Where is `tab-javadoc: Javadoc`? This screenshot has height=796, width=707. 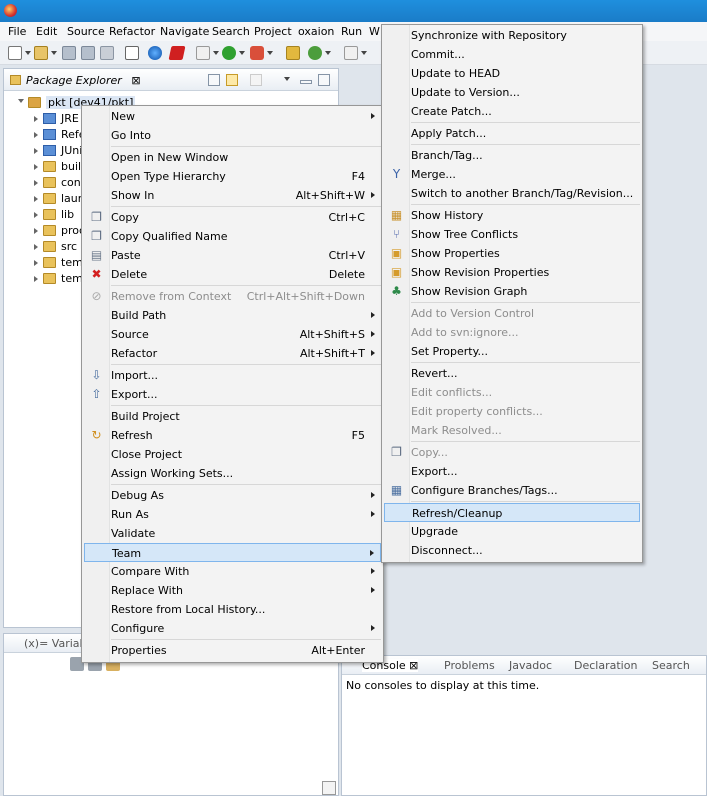 tab-javadoc: Javadoc is located at coordinates (530, 665).